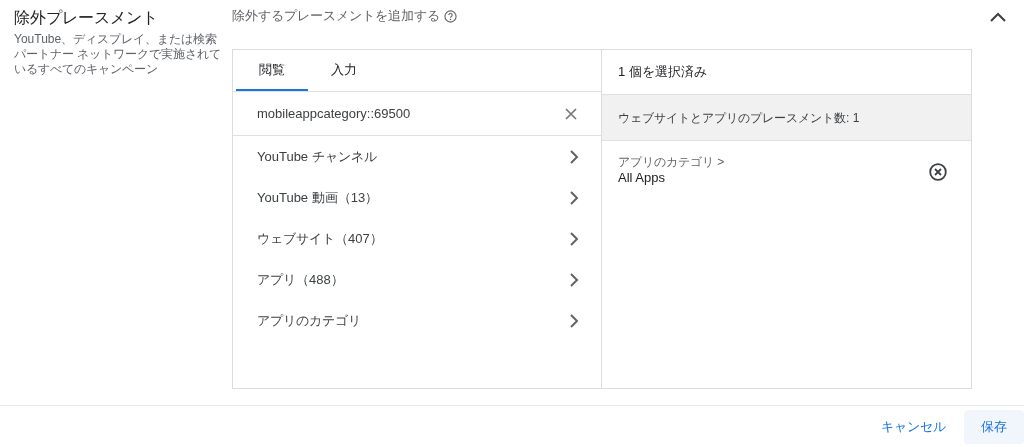 Image resolution: width=1024 pixels, height=447 pixels. Describe the element at coordinates (998, 17) in the screenshot. I see `collapse-icon` at that location.